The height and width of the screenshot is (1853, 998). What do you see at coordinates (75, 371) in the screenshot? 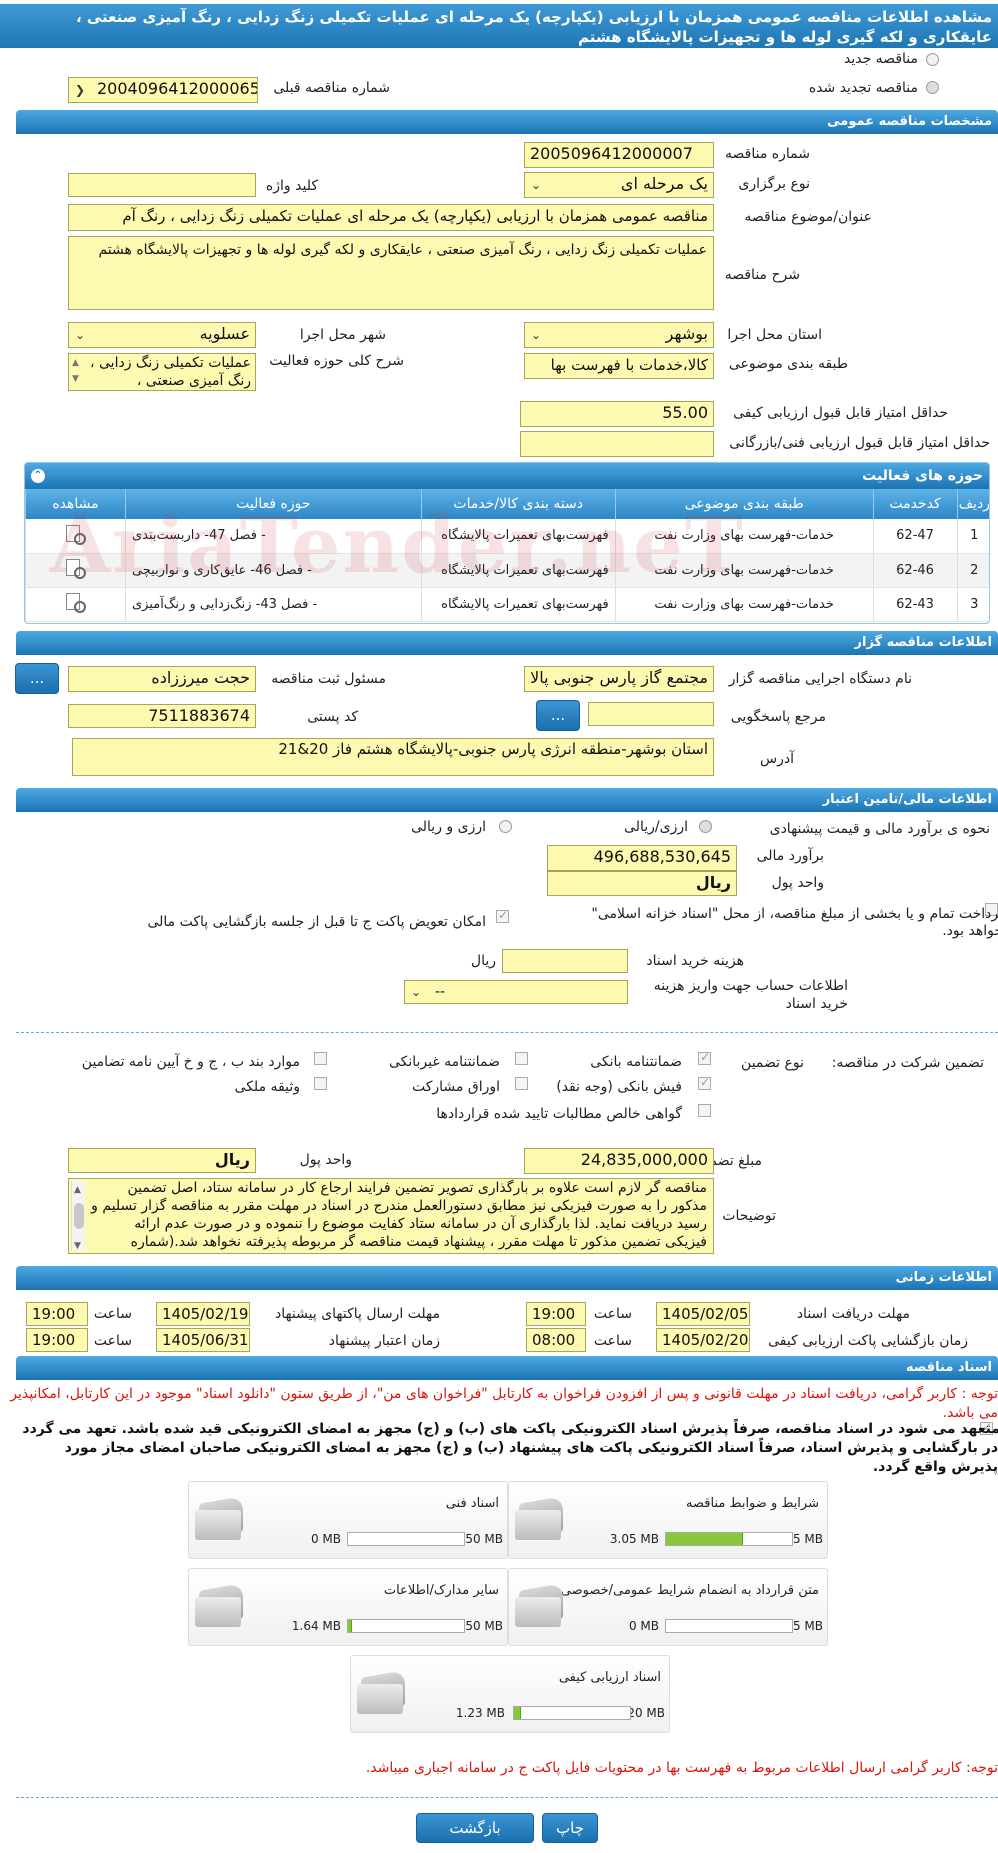
I see `scroll-arrows-icon: ▲ ▼` at bounding box center [75, 371].